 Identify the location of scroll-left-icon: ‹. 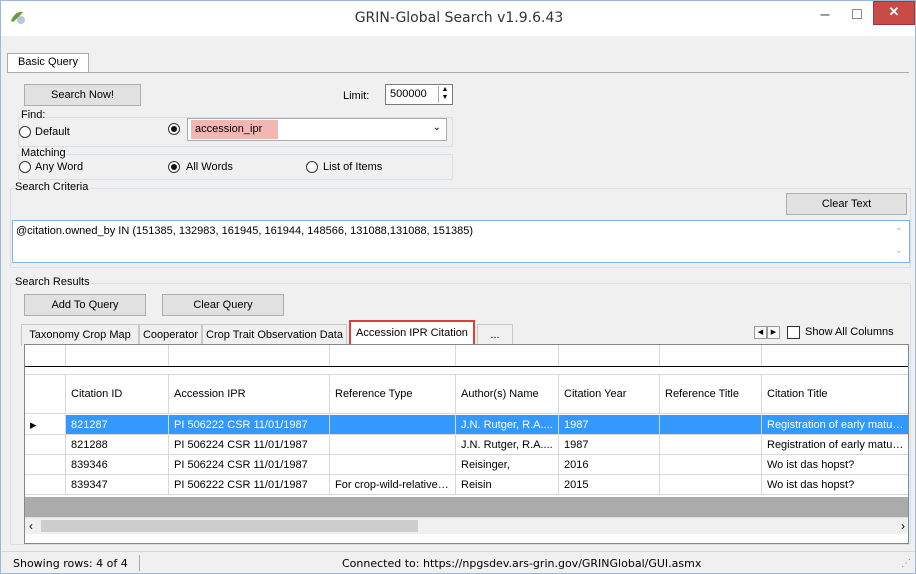
(31, 526).